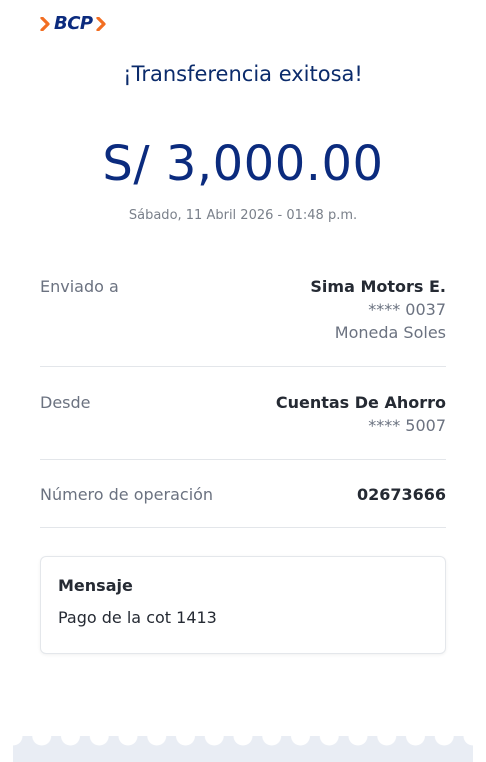 The height and width of the screenshot is (762, 486). Describe the element at coordinates (45, 24) in the screenshot. I see `chevron-left-logo-icon` at that location.